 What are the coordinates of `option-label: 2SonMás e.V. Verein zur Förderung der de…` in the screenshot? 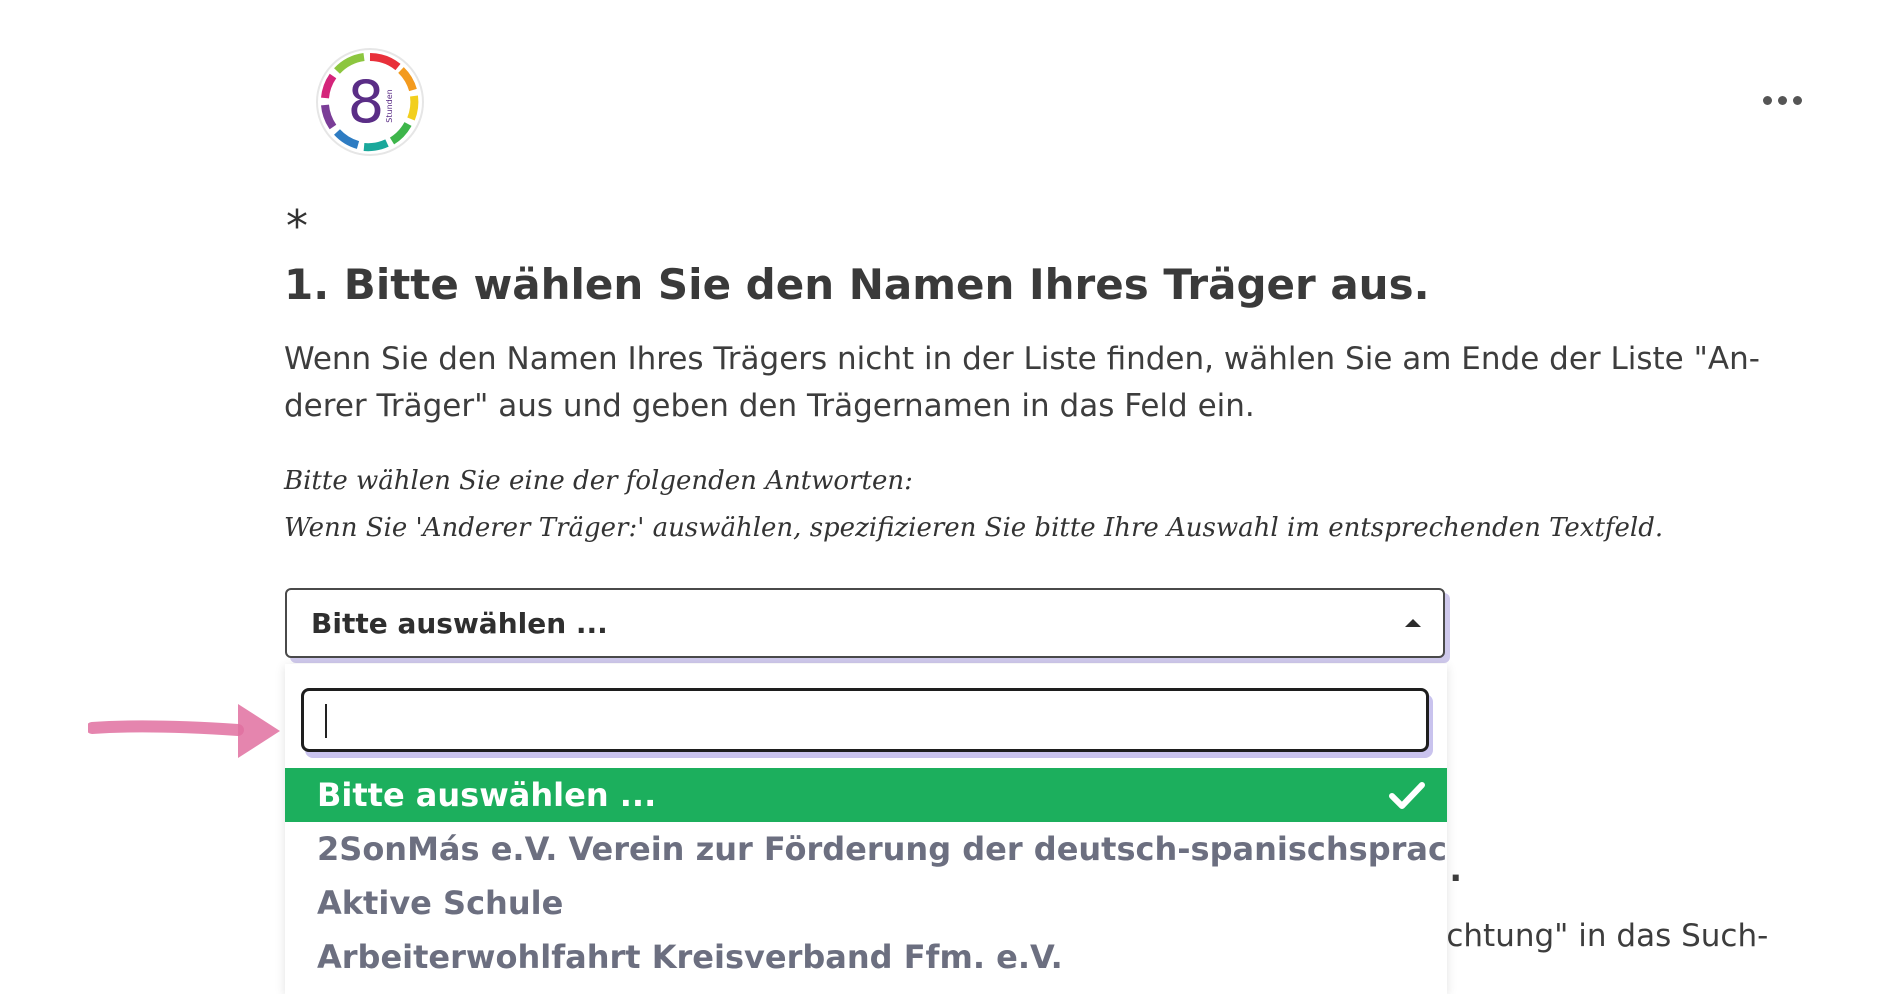 It's located at (882, 849).